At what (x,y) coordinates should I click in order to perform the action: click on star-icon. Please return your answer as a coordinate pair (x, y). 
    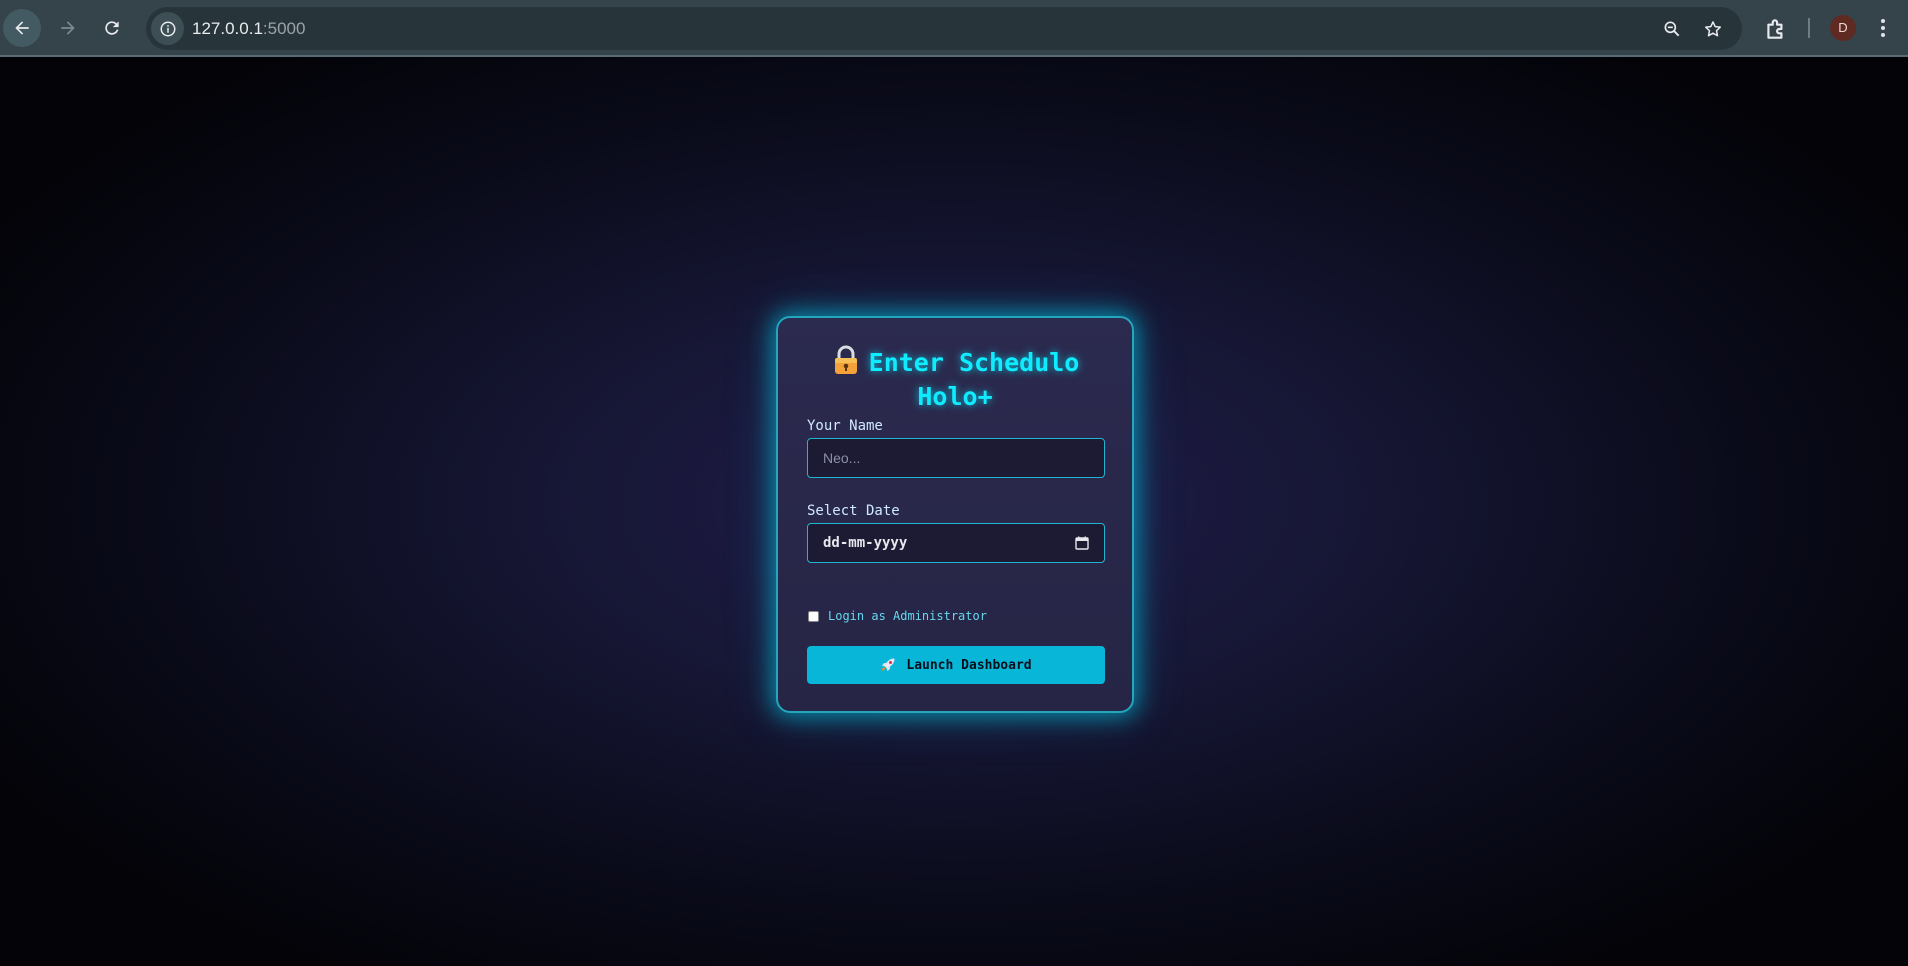
    Looking at the image, I should click on (1713, 29).